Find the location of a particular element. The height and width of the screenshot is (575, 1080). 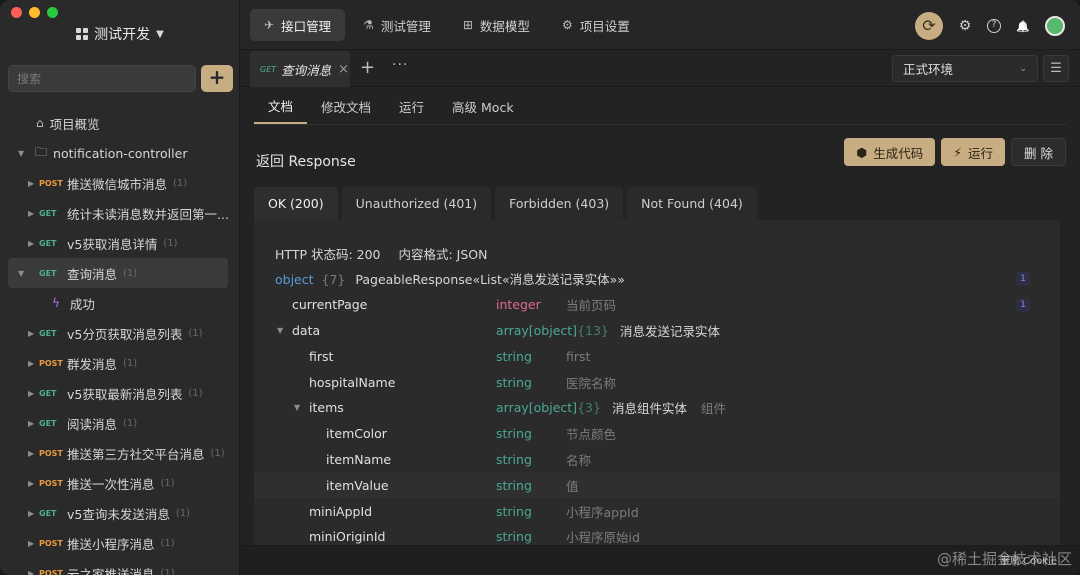

tree-item-label: 推送小程序消息 is located at coordinates (111, 544).